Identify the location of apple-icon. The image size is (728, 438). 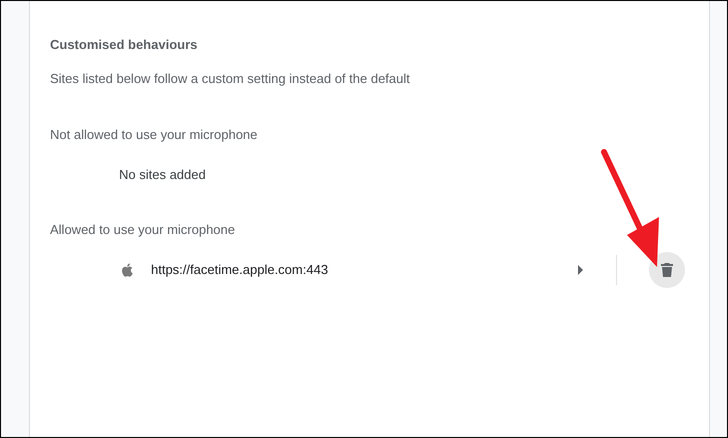
(127, 270).